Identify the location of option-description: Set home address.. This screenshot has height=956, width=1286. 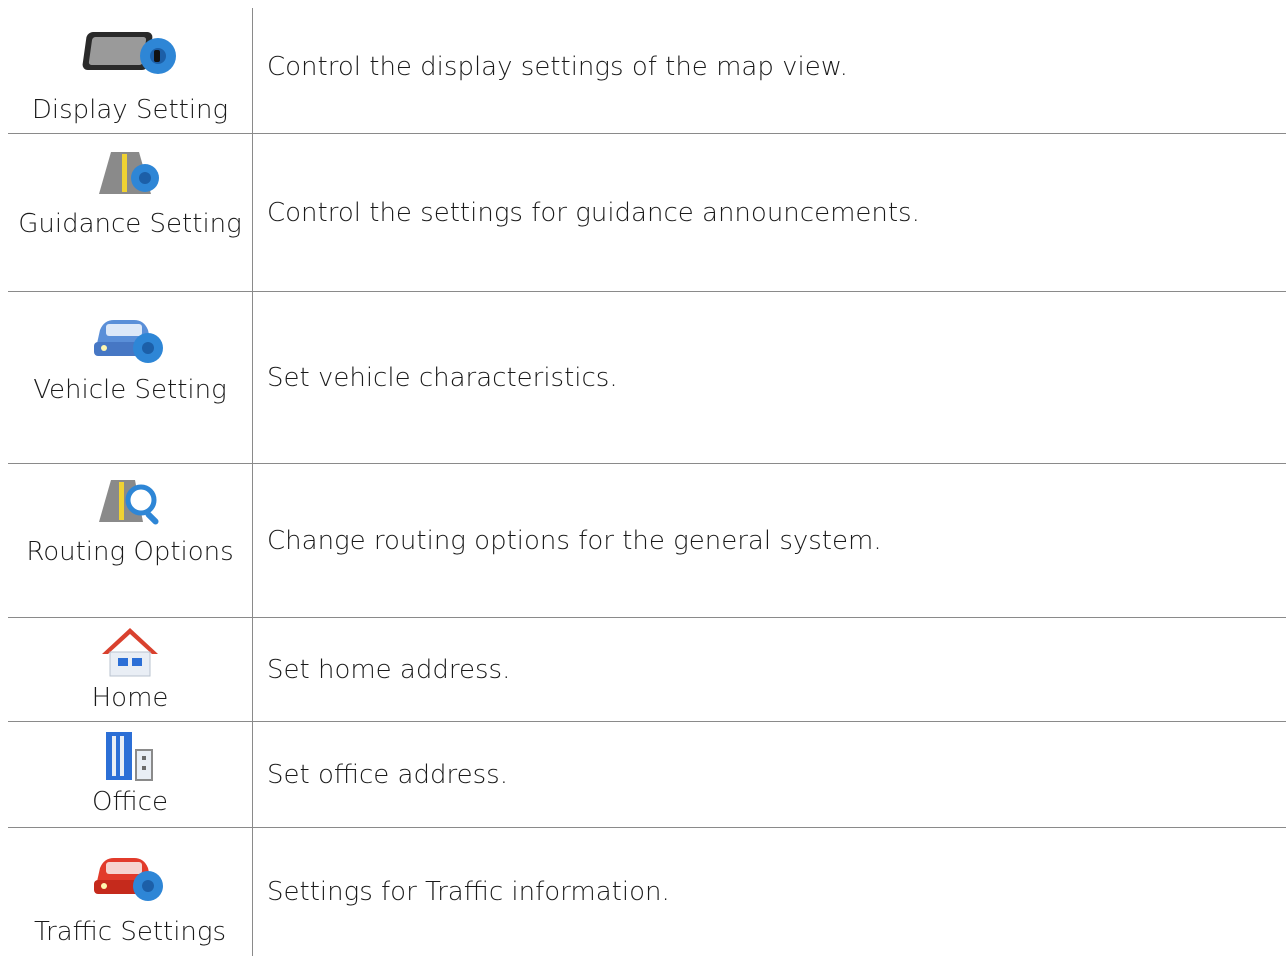
(389, 670).